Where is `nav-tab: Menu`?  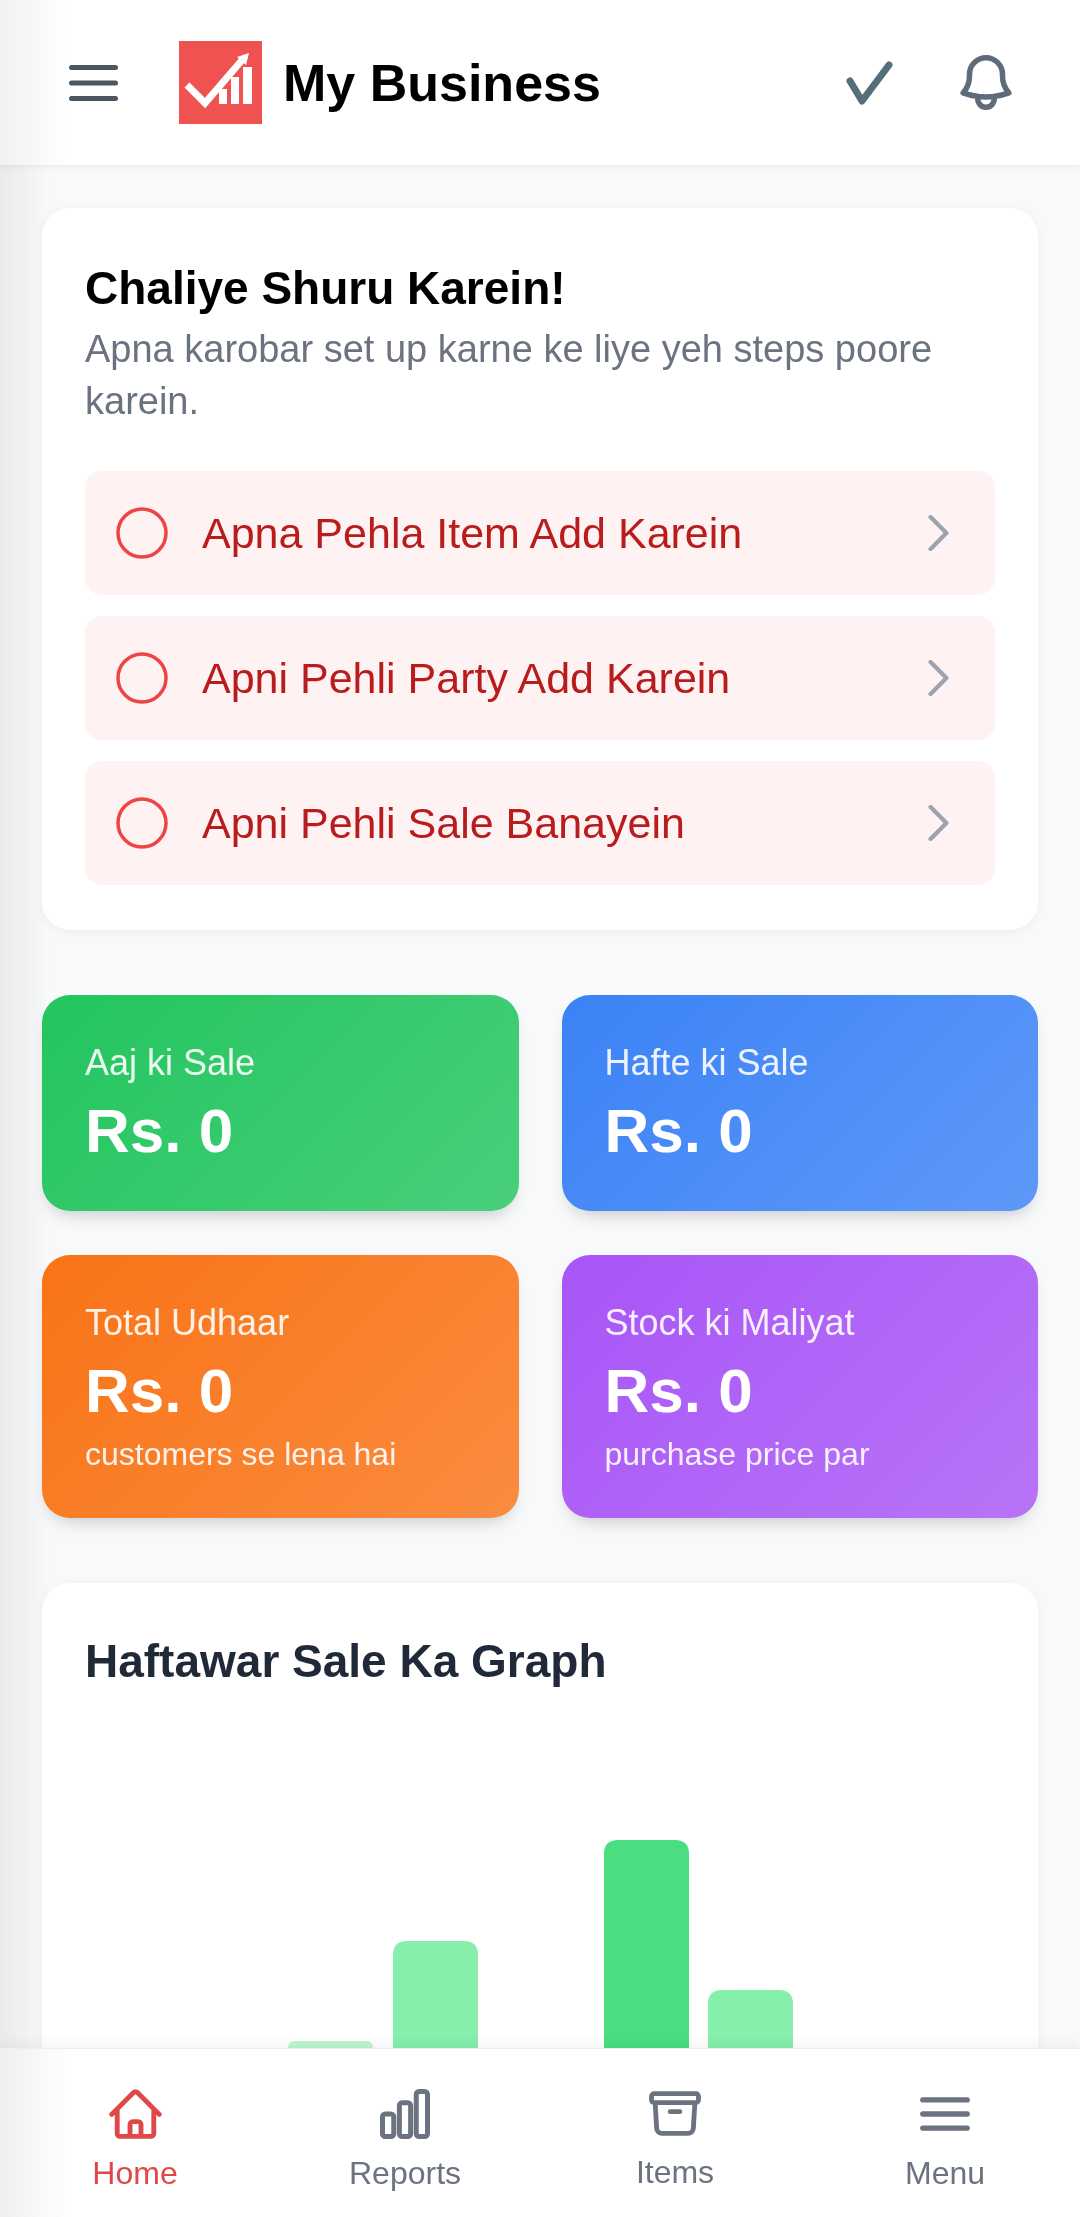 nav-tab: Menu is located at coordinates (945, 2133).